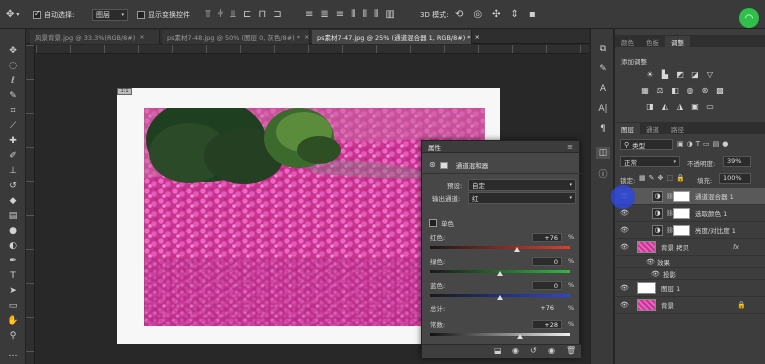 This screenshot has height=364, width=765. Describe the element at coordinates (13, 276) in the screenshot. I see `type-tool-icon: T` at that location.